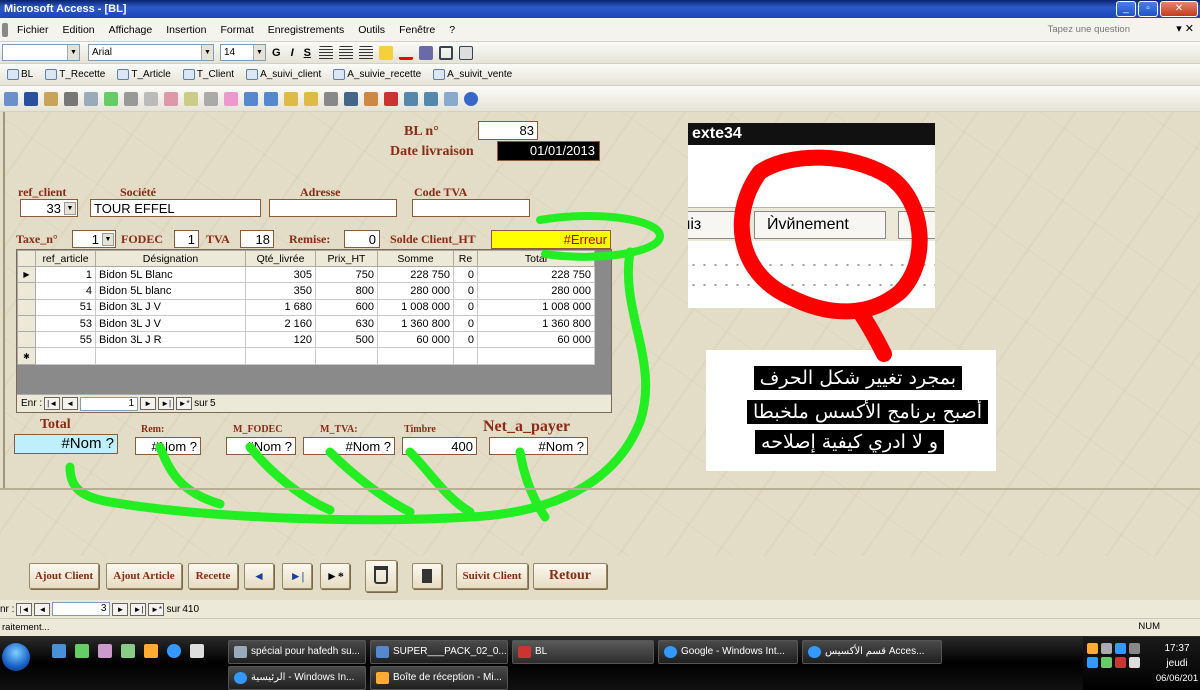 The image size is (1200, 690). Describe the element at coordinates (31, 98) in the screenshot. I see `save-icon` at that location.